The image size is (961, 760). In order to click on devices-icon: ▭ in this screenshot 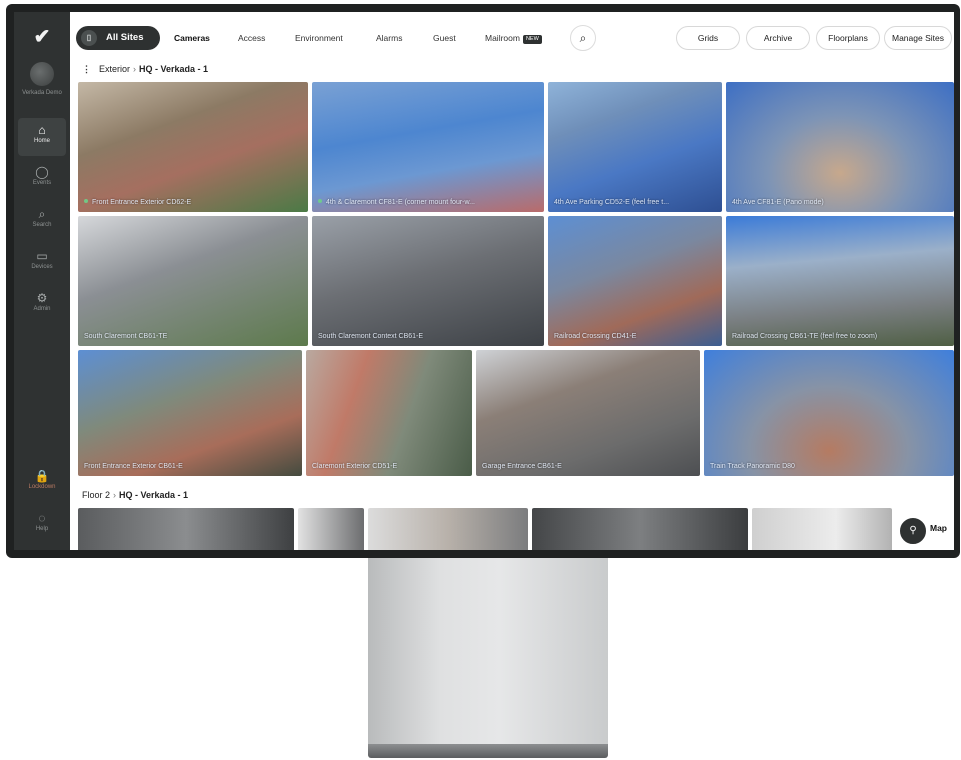, I will do `click(42, 256)`.